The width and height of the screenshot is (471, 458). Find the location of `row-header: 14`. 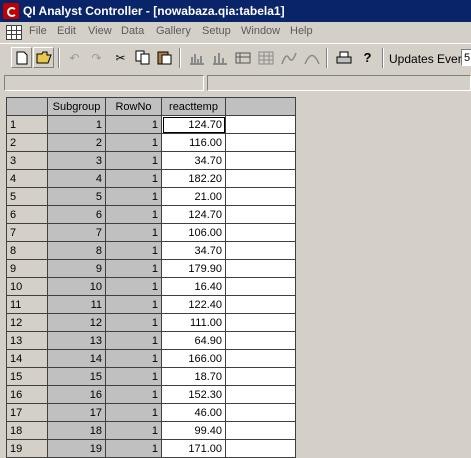

row-header: 14 is located at coordinates (27, 358).